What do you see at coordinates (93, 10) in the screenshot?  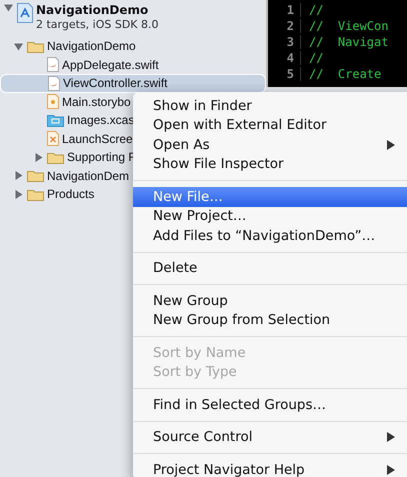 I see `project-name: NavigationDemo` at bounding box center [93, 10].